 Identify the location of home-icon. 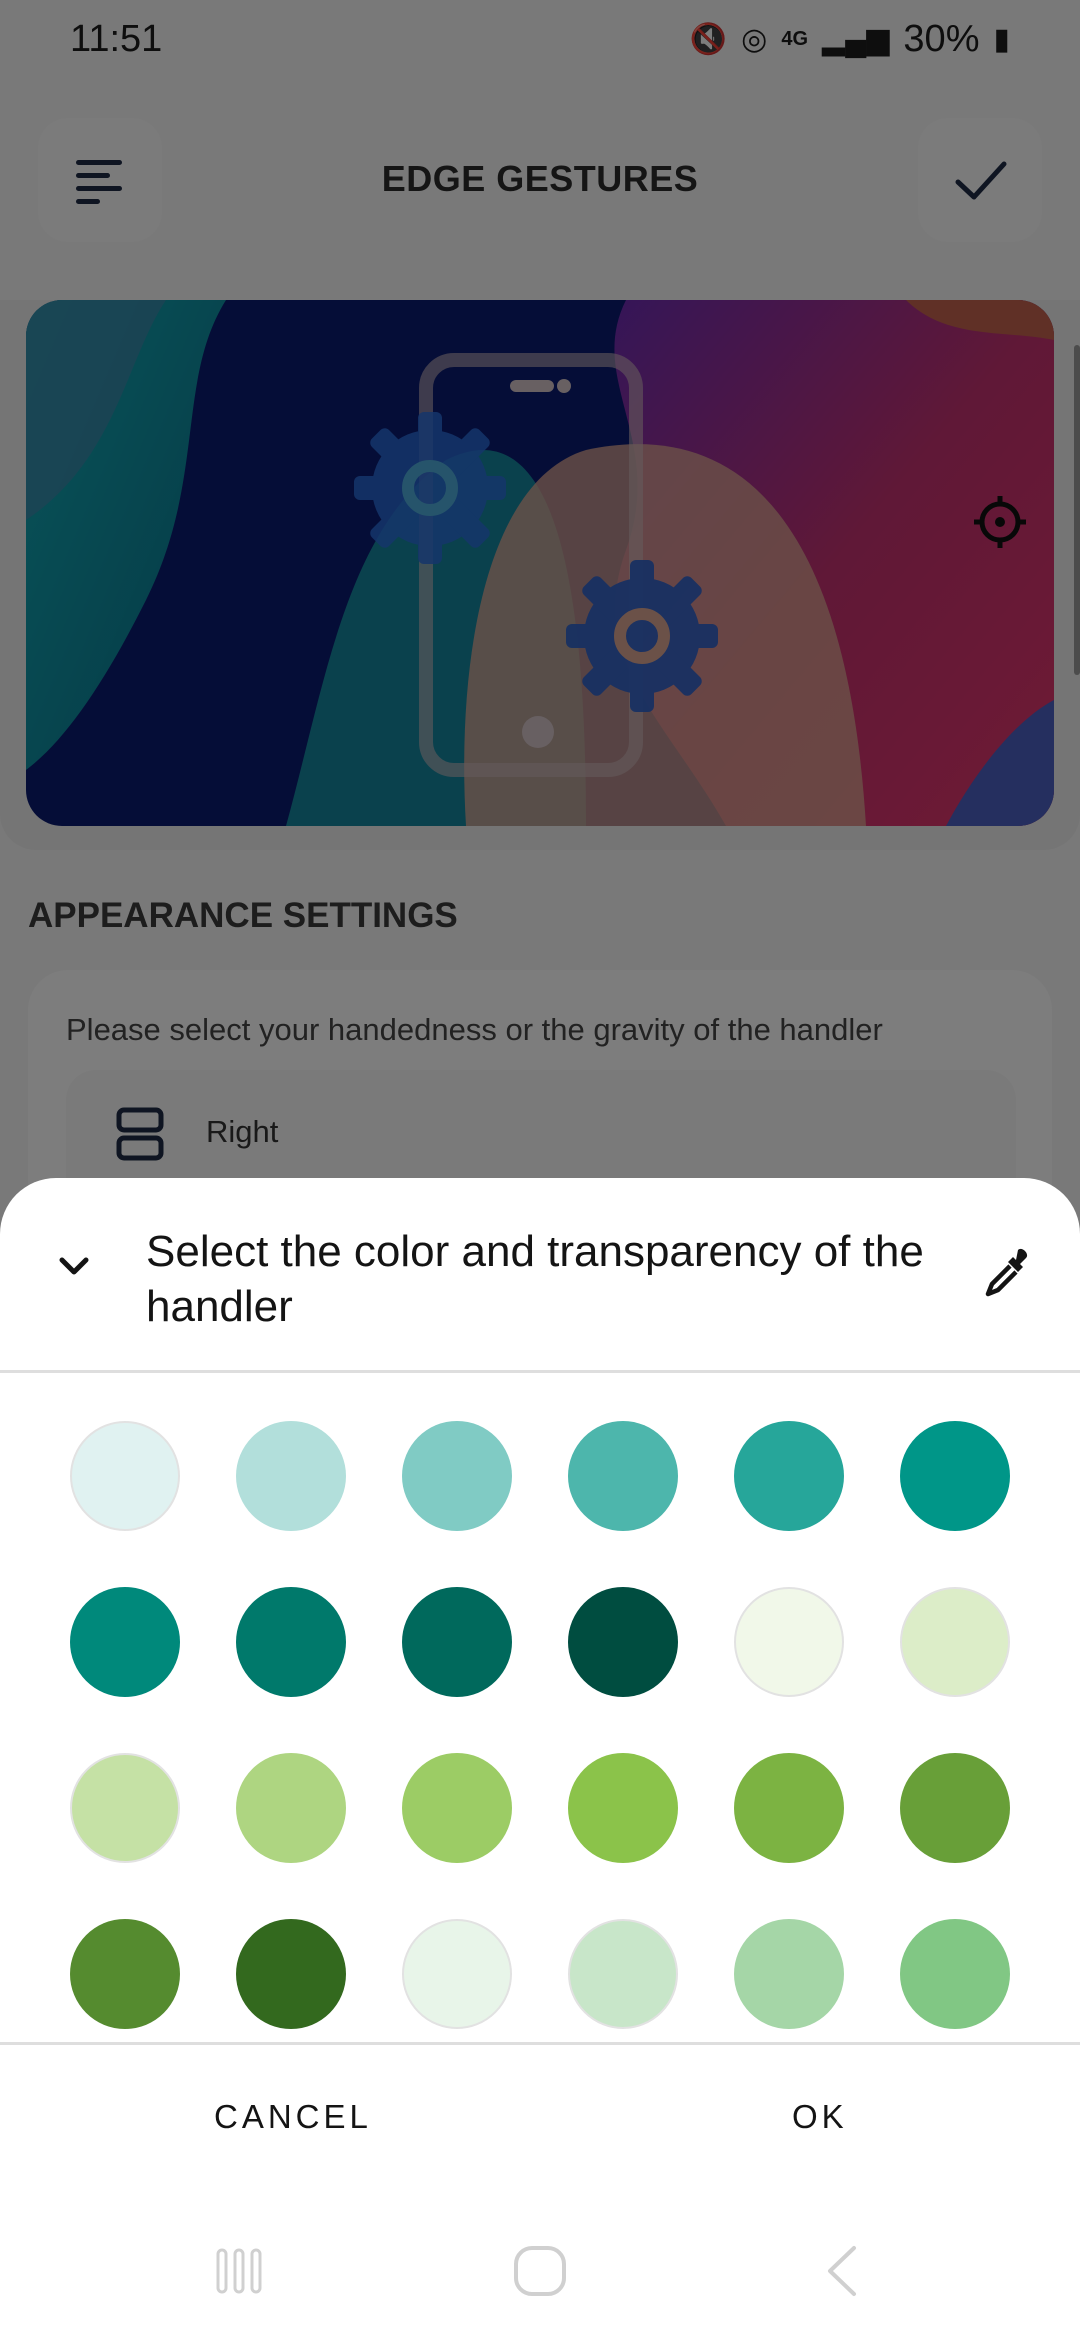
(540, 2271).